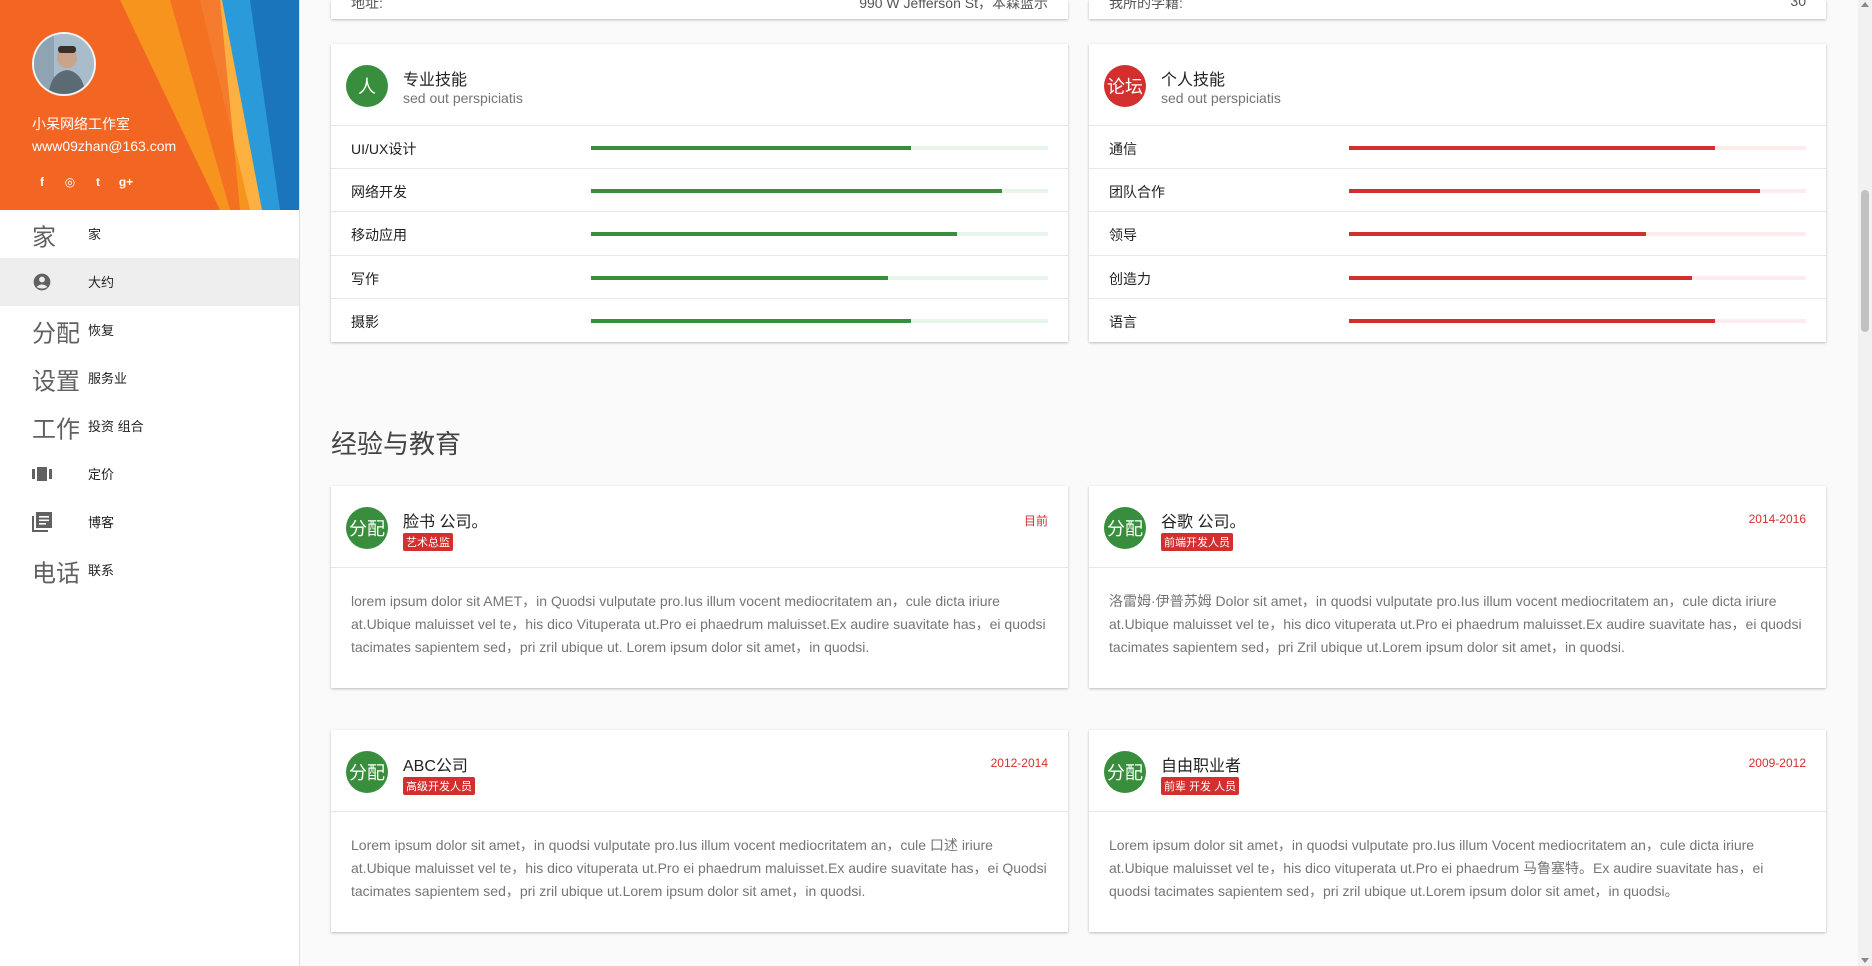 The image size is (1872, 966). What do you see at coordinates (396, 444) in the screenshot?
I see `section-title: 经验与教育` at bounding box center [396, 444].